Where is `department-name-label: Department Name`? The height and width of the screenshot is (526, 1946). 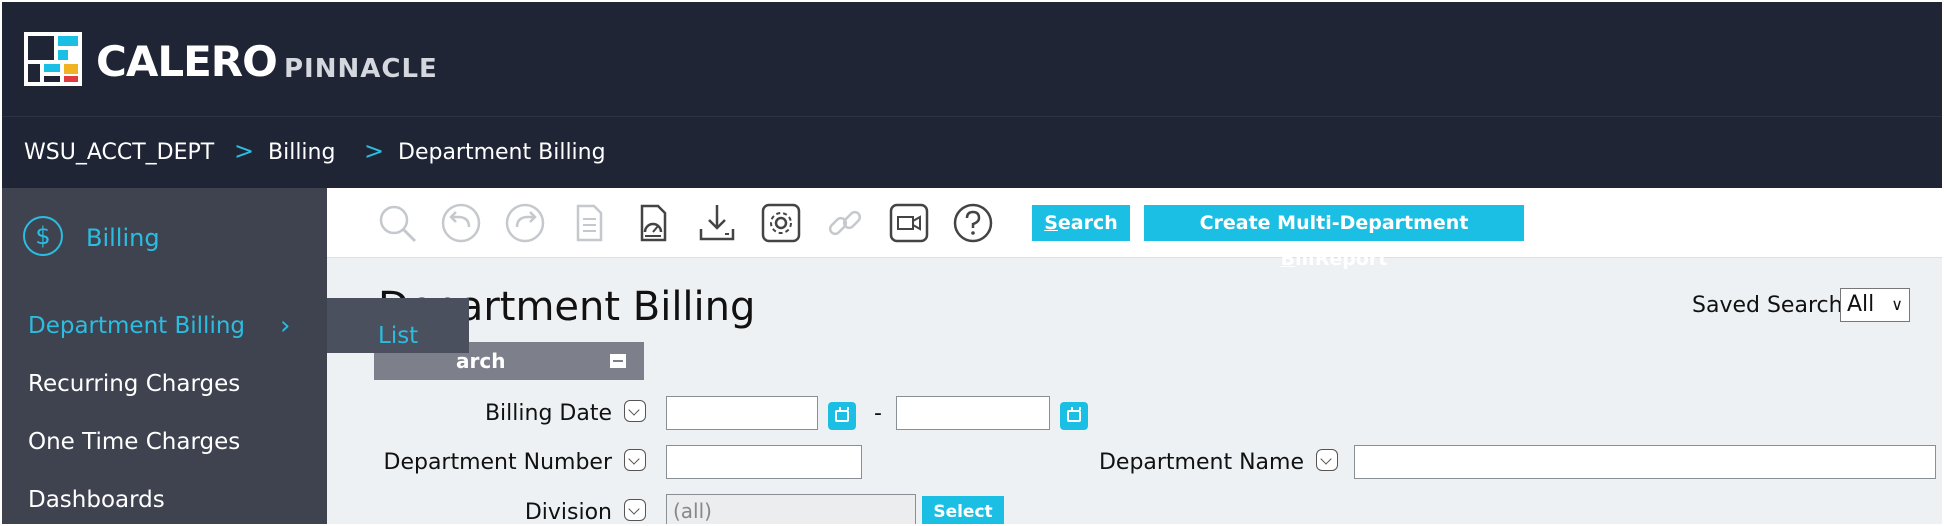
department-name-label: Department Name is located at coordinates (1201, 462).